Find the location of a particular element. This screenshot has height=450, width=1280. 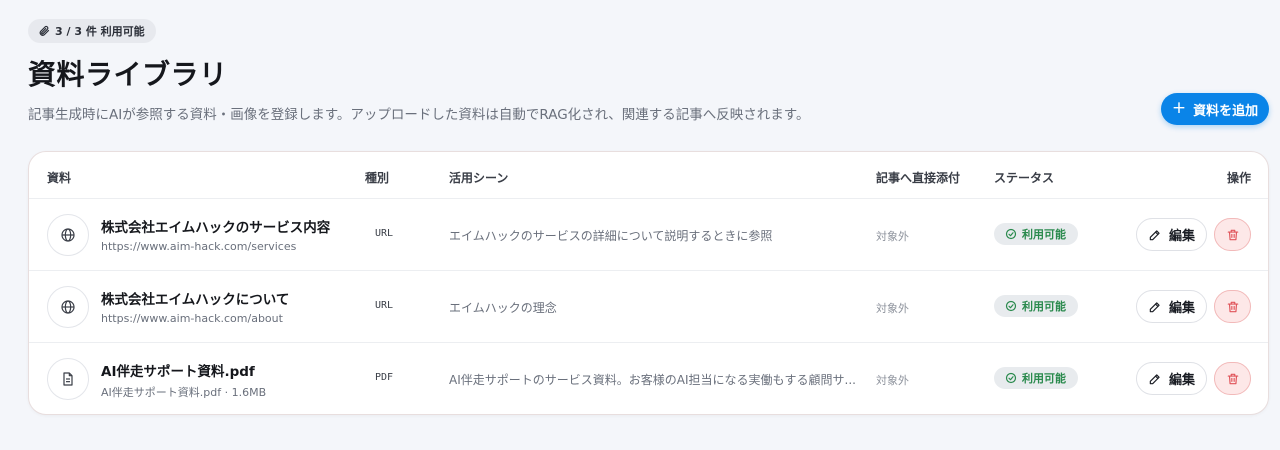

column-header-status: ステータス is located at coordinates (1024, 178).